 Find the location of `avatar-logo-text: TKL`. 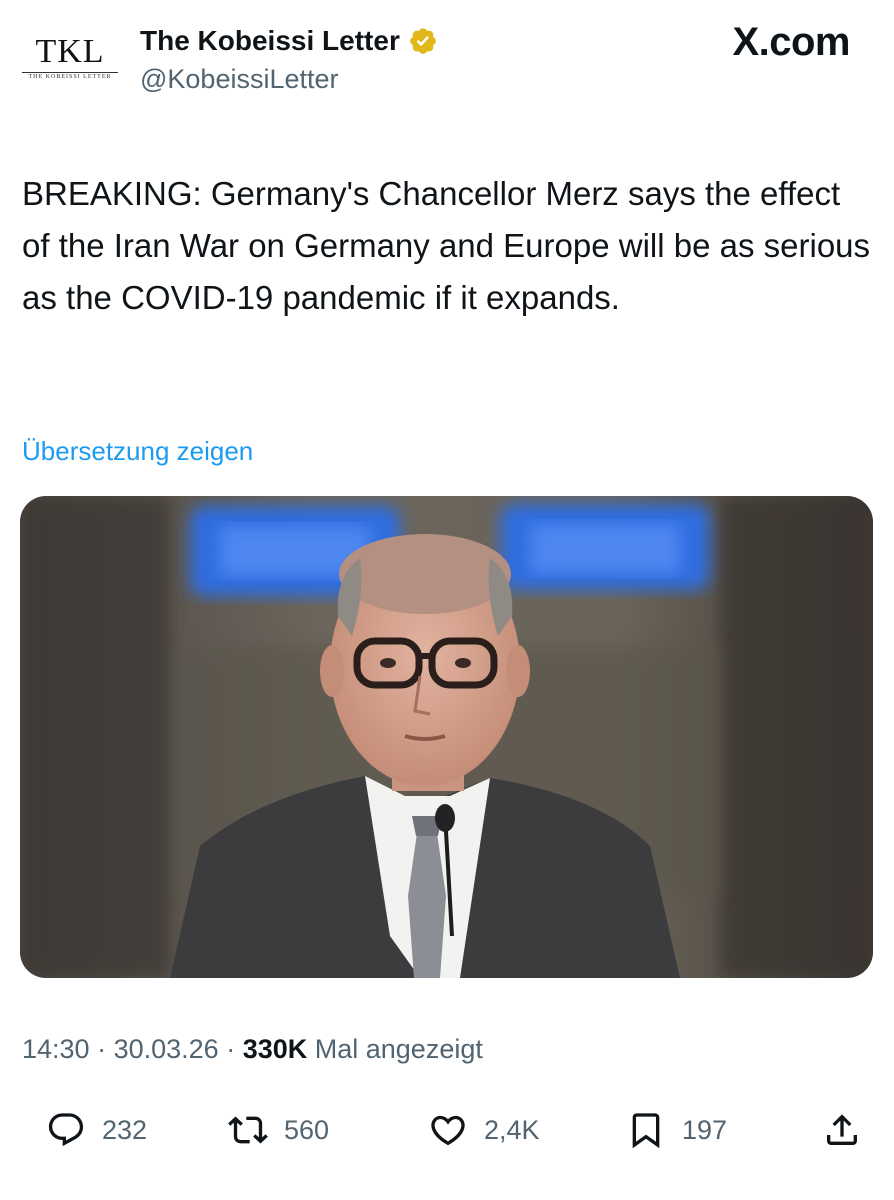

avatar-logo-text: TKL is located at coordinates (70, 51).